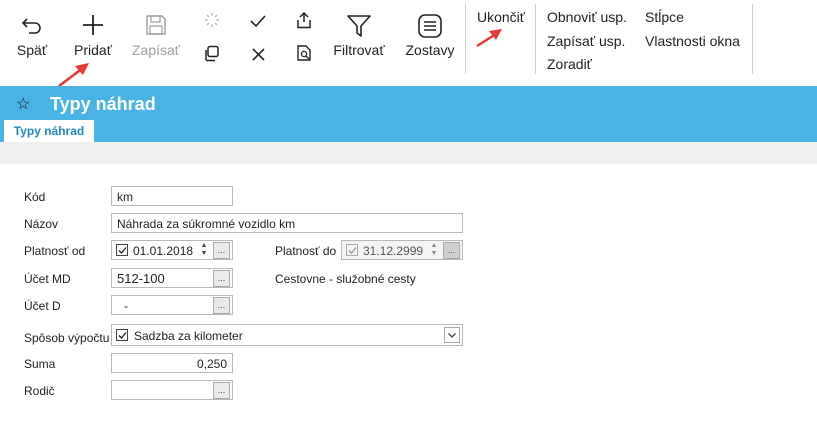  Describe the element at coordinates (258, 54) in the screenshot. I see `close-icon` at that location.